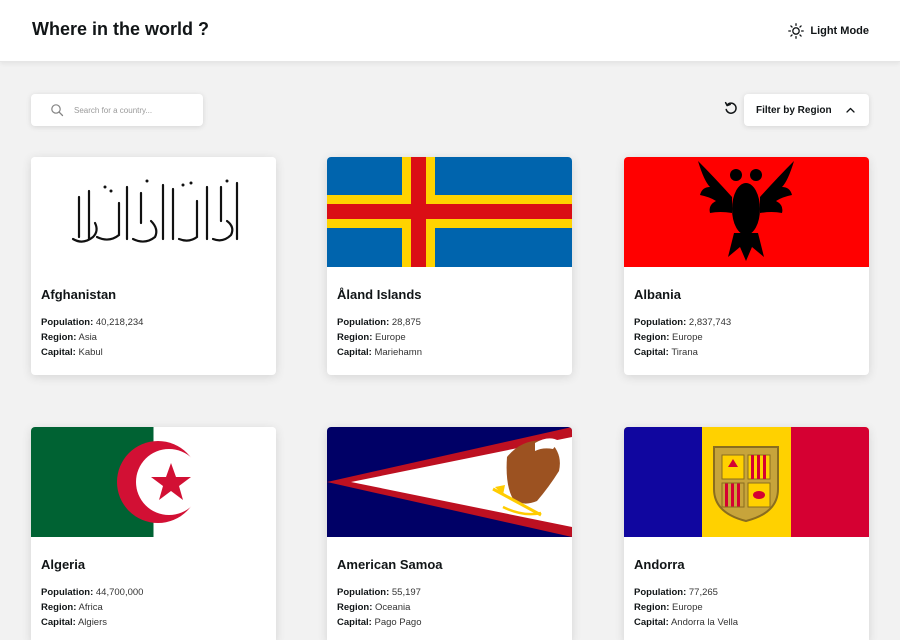  Describe the element at coordinates (63, 564) in the screenshot. I see `country-name: Algeria` at that location.